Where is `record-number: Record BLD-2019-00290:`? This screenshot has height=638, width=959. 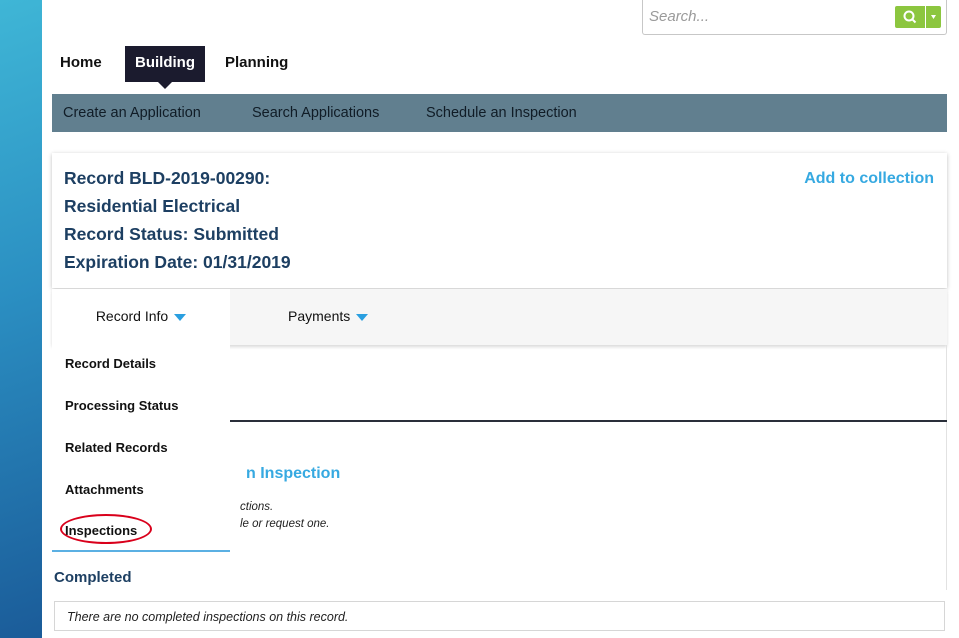 record-number: Record BLD-2019-00290: is located at coordinates (167, 178).